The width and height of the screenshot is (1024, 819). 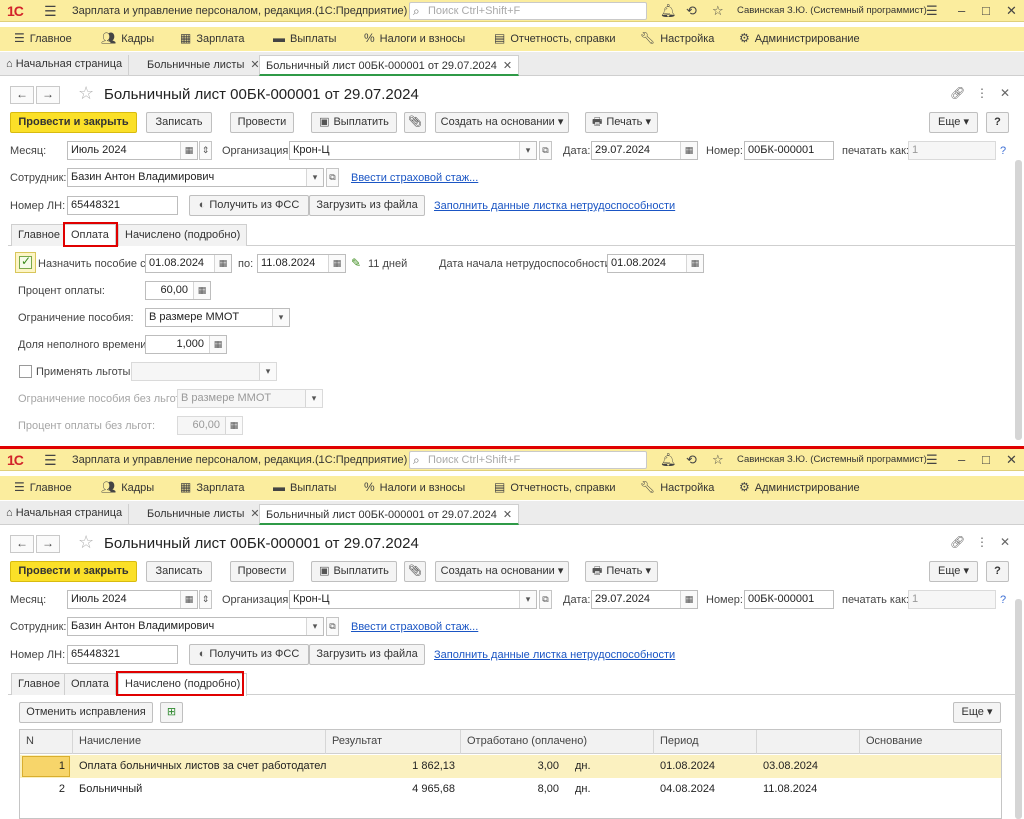 What do you see at coordinates (178, 290) in the screenshot?
I see `payment-percent-field: 60,00 ▦` at bounding box center [178, 290].